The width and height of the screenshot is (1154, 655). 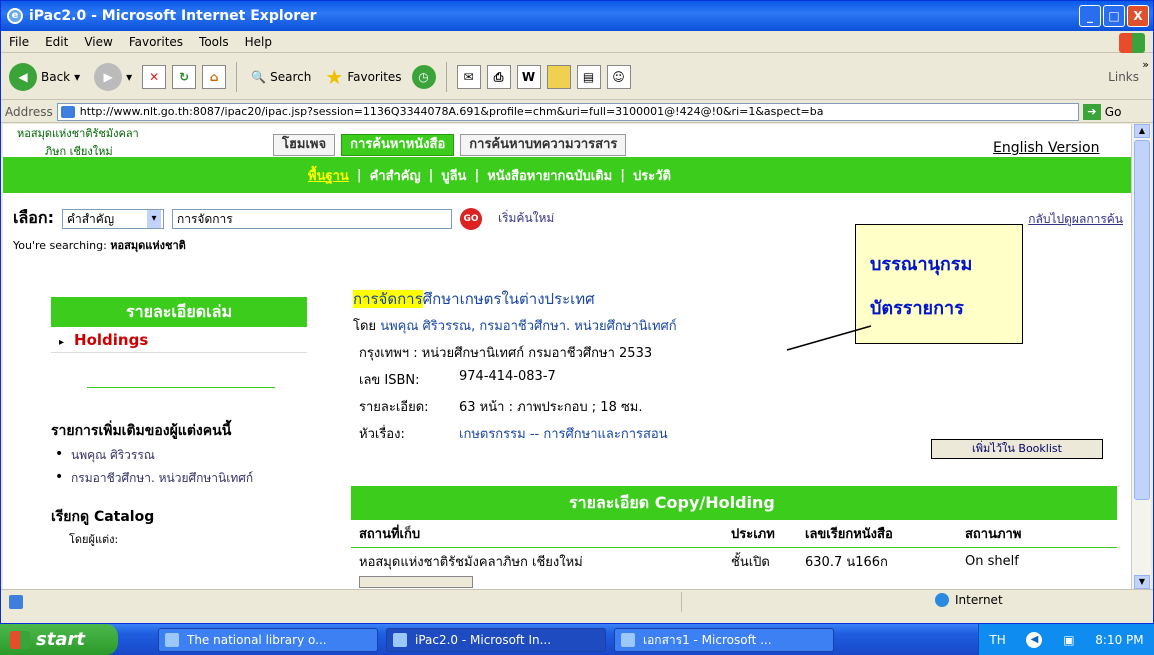 What do you see at coordinates (259, 76) in the screenshot?
I see `magnifier-icon: 🔍` at bounding box center [259, 76].